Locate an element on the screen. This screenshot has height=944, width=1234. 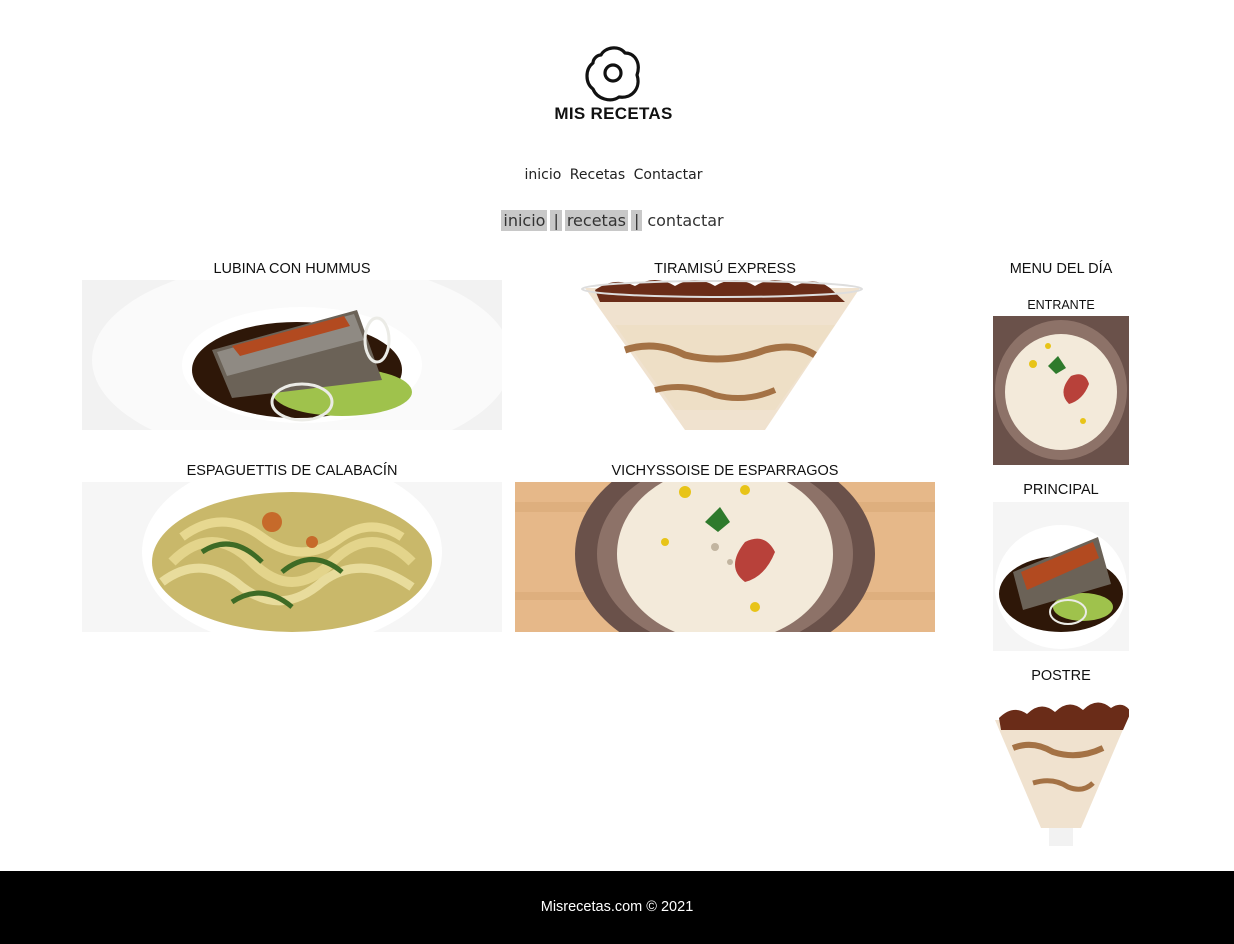
dessert-image is located at coordinates (1061, 767).